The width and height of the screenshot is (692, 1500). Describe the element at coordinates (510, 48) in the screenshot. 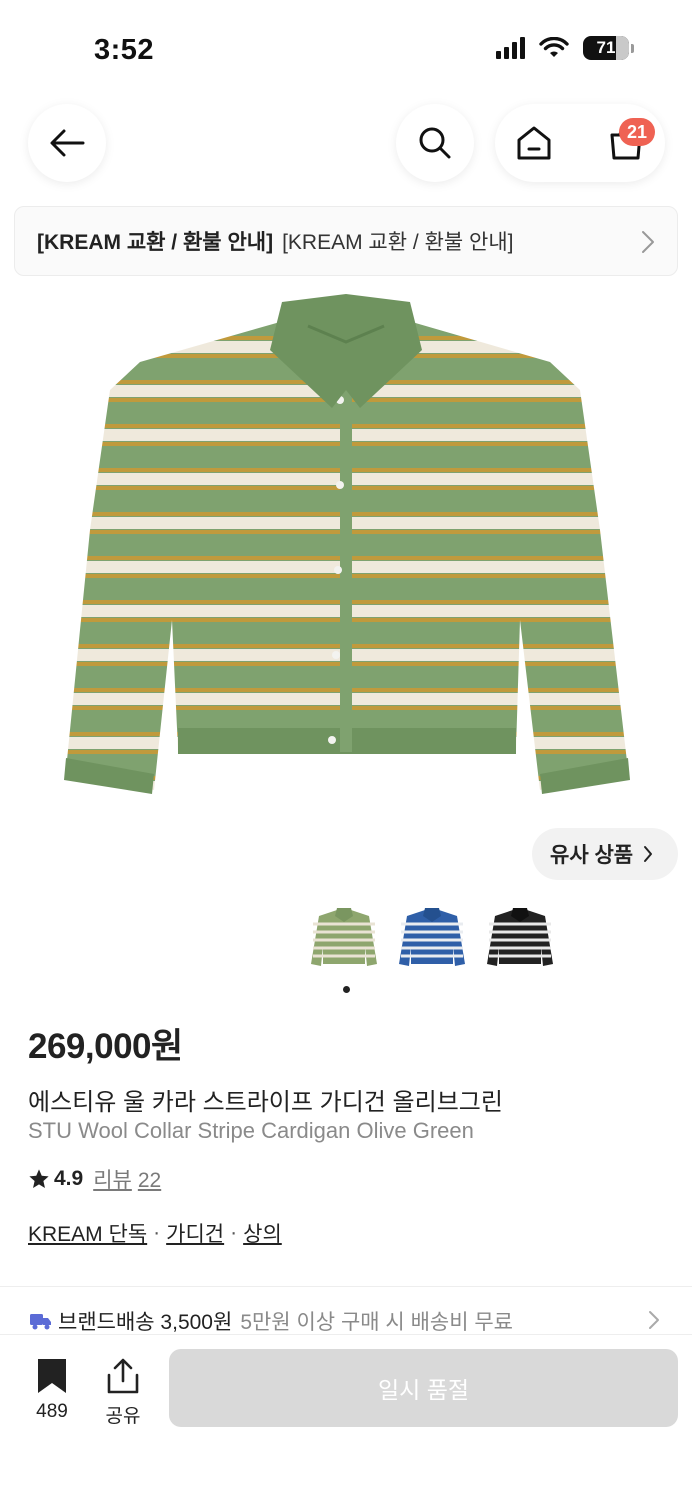

I see `signal-icon` at that location.